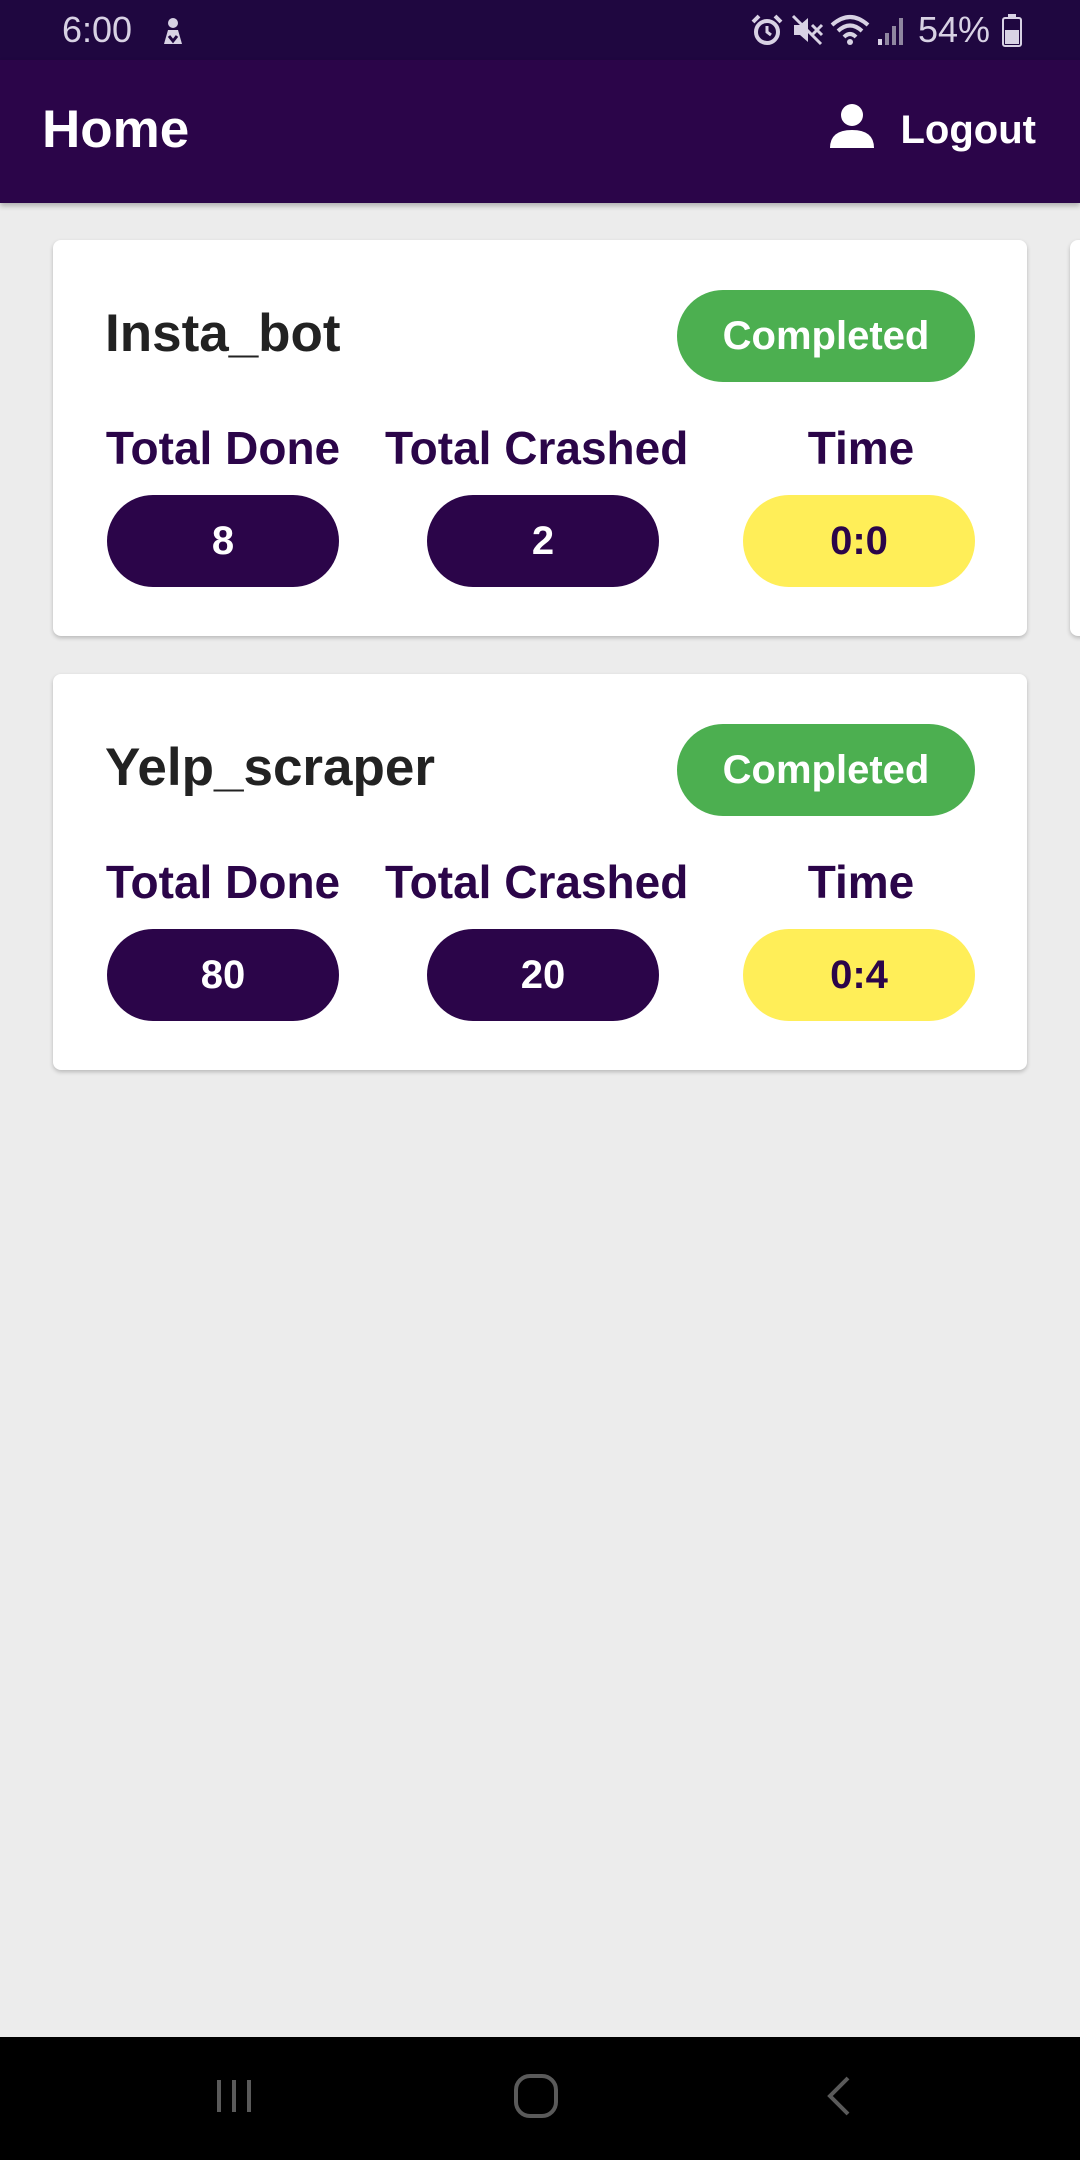 This screenshot has width=1080, height=2160. I want to click on time-value: 0:4, so click(859, 975).